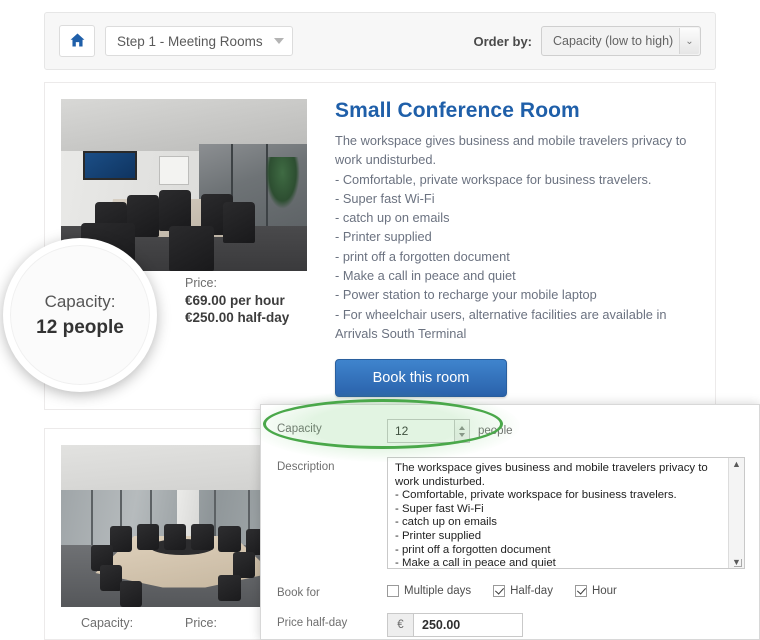 The width and height of the screenshot is (760, 640). I want to click on capacity-spinner-buttons, so click(462, 431).